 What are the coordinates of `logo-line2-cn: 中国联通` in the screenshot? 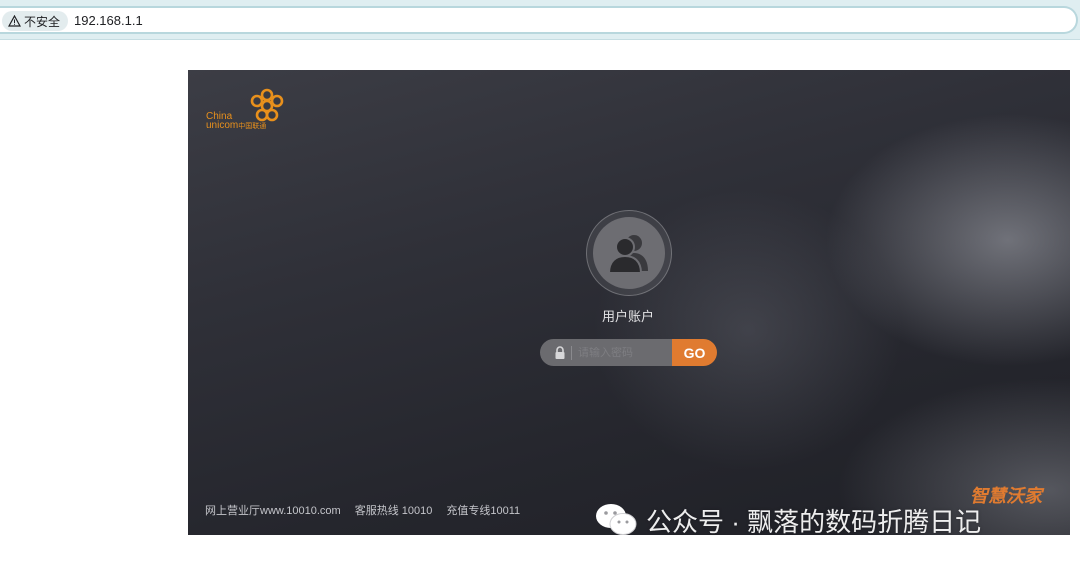 It's located at (252, 126).